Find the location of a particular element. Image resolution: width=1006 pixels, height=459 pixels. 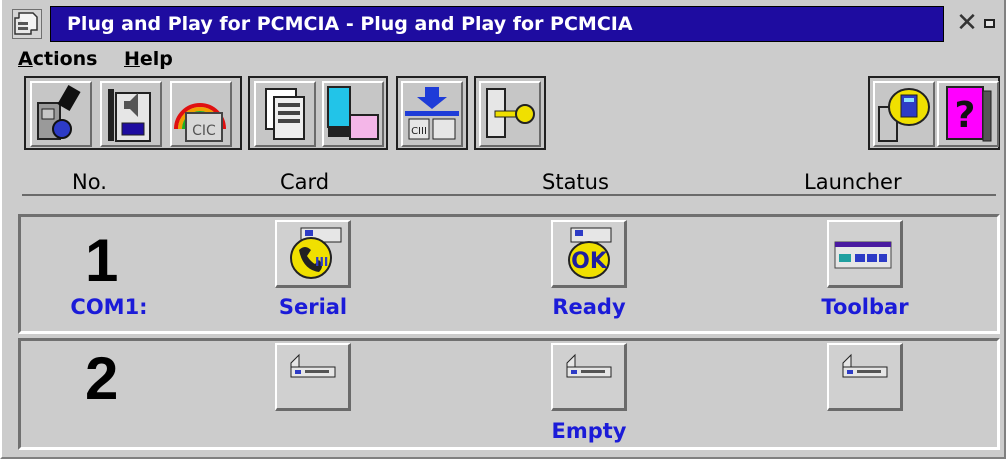

toolbar-group-devices: CIC is located at coordinates (133, 113).